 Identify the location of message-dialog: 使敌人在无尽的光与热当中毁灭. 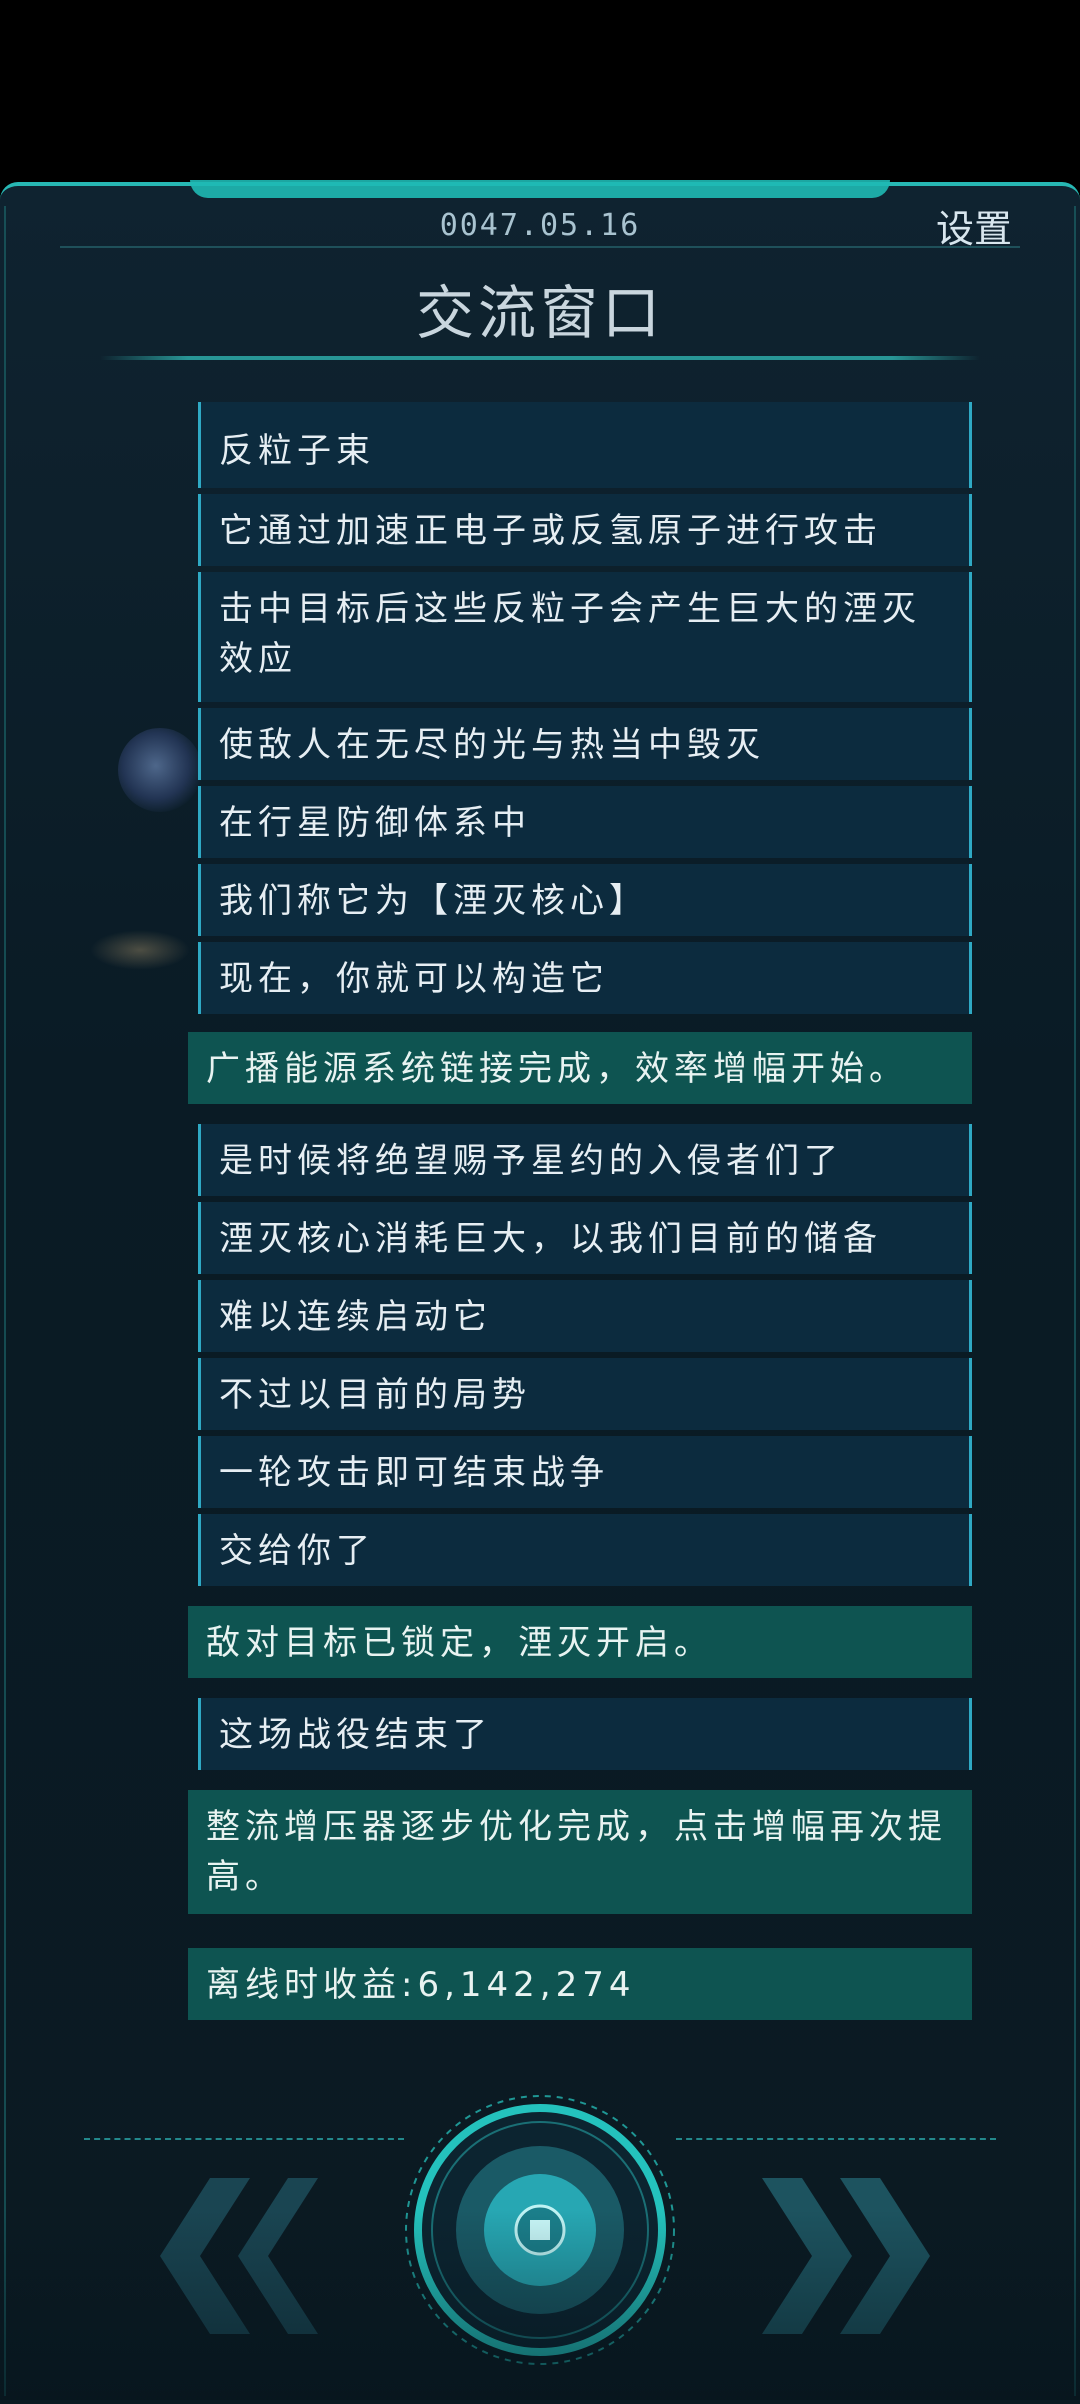
(585, 744).